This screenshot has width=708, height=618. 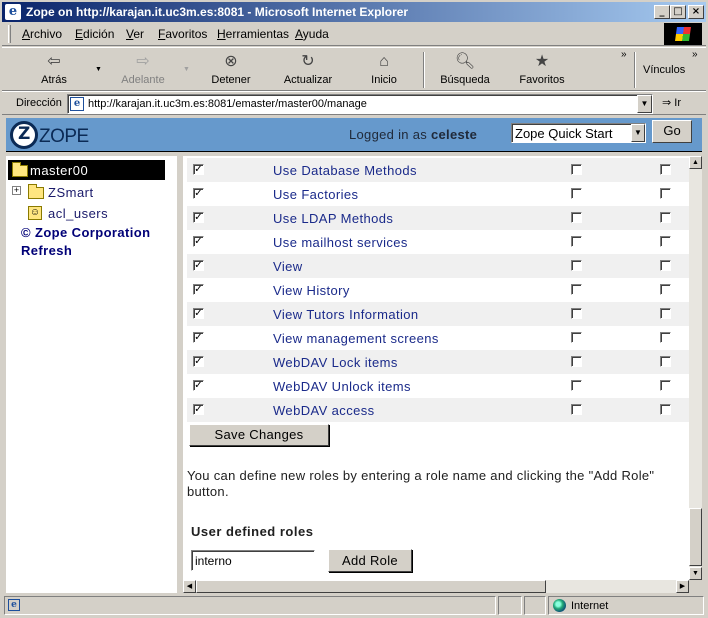 I want to click on permission-name-link: Use mailhost services, so click(x=340, y=242).